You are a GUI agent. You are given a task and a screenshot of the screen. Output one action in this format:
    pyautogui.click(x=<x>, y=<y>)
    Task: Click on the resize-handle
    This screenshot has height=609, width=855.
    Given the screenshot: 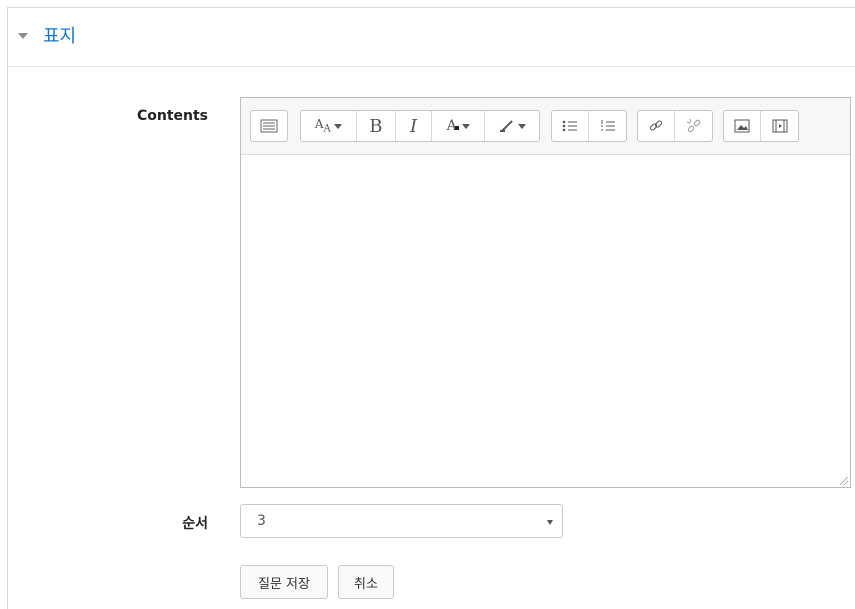 What is the action you would take?
    pyautogui.click(x=844, y=481)
    